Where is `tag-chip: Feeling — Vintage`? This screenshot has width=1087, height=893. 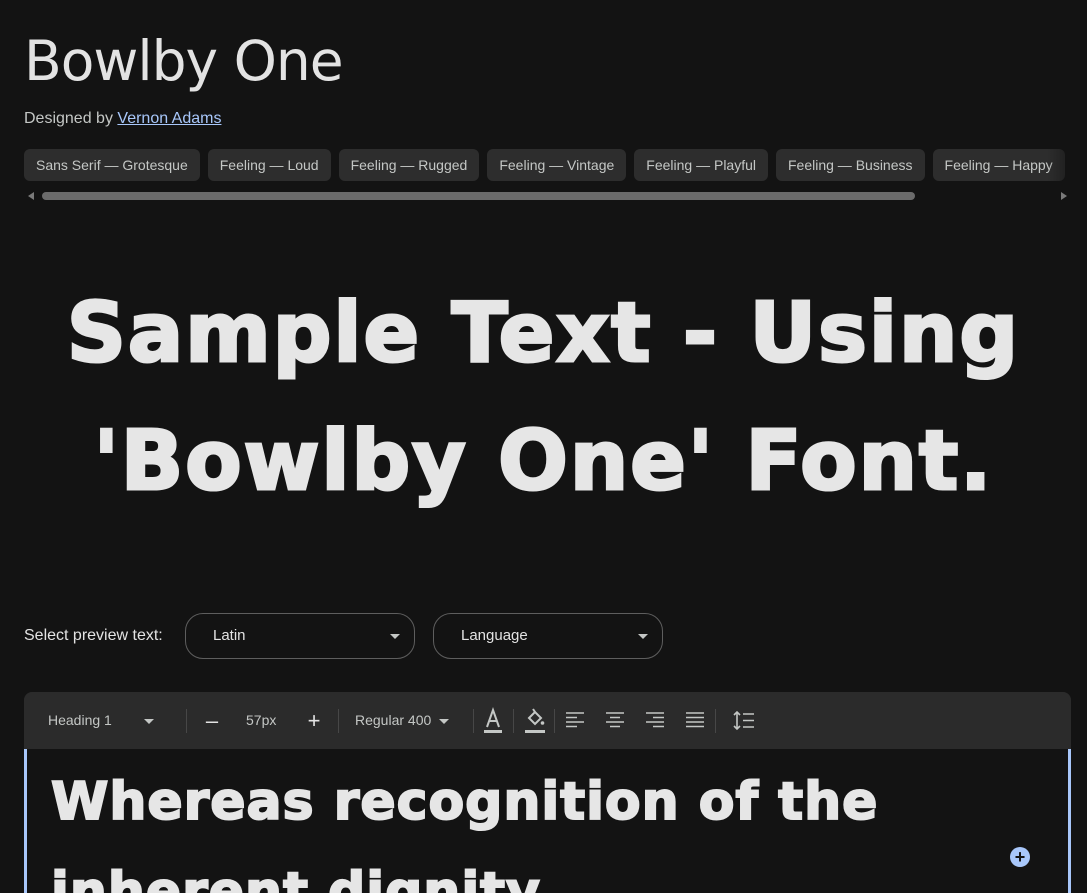
tag-chip: Feeling — Vintage is located at coordinates (557, 165).